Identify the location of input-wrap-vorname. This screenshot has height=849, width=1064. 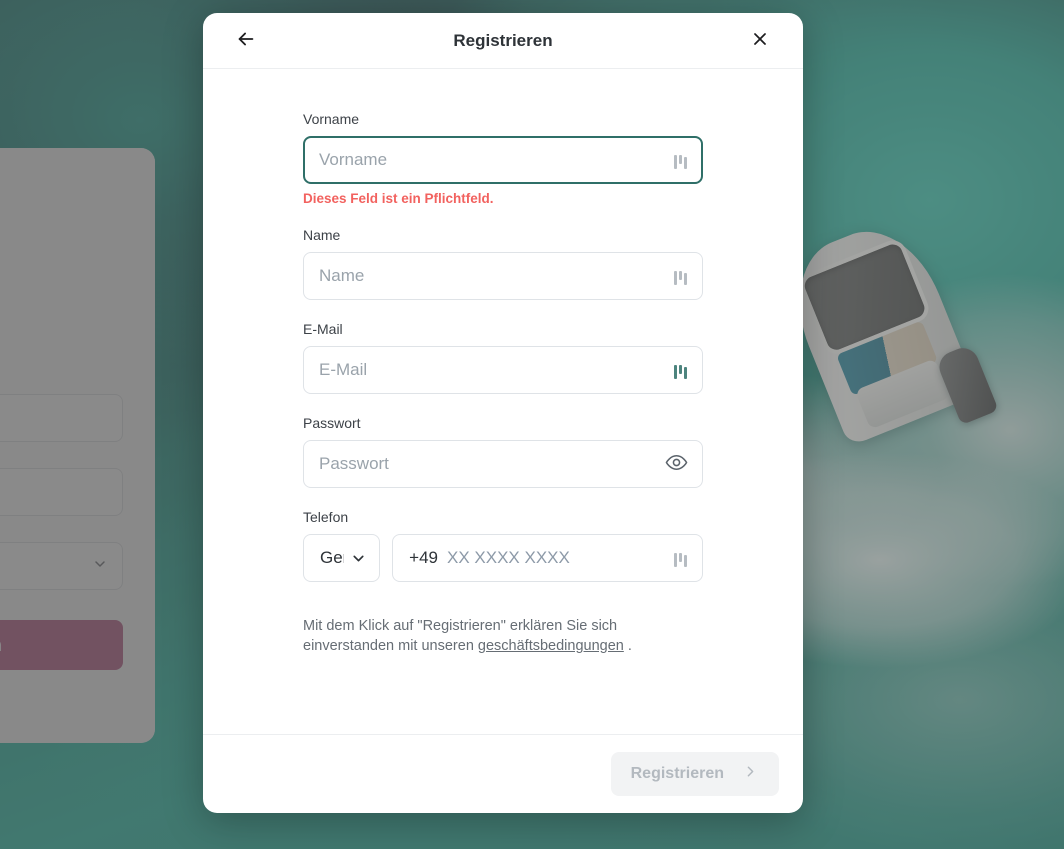
(503, 160).